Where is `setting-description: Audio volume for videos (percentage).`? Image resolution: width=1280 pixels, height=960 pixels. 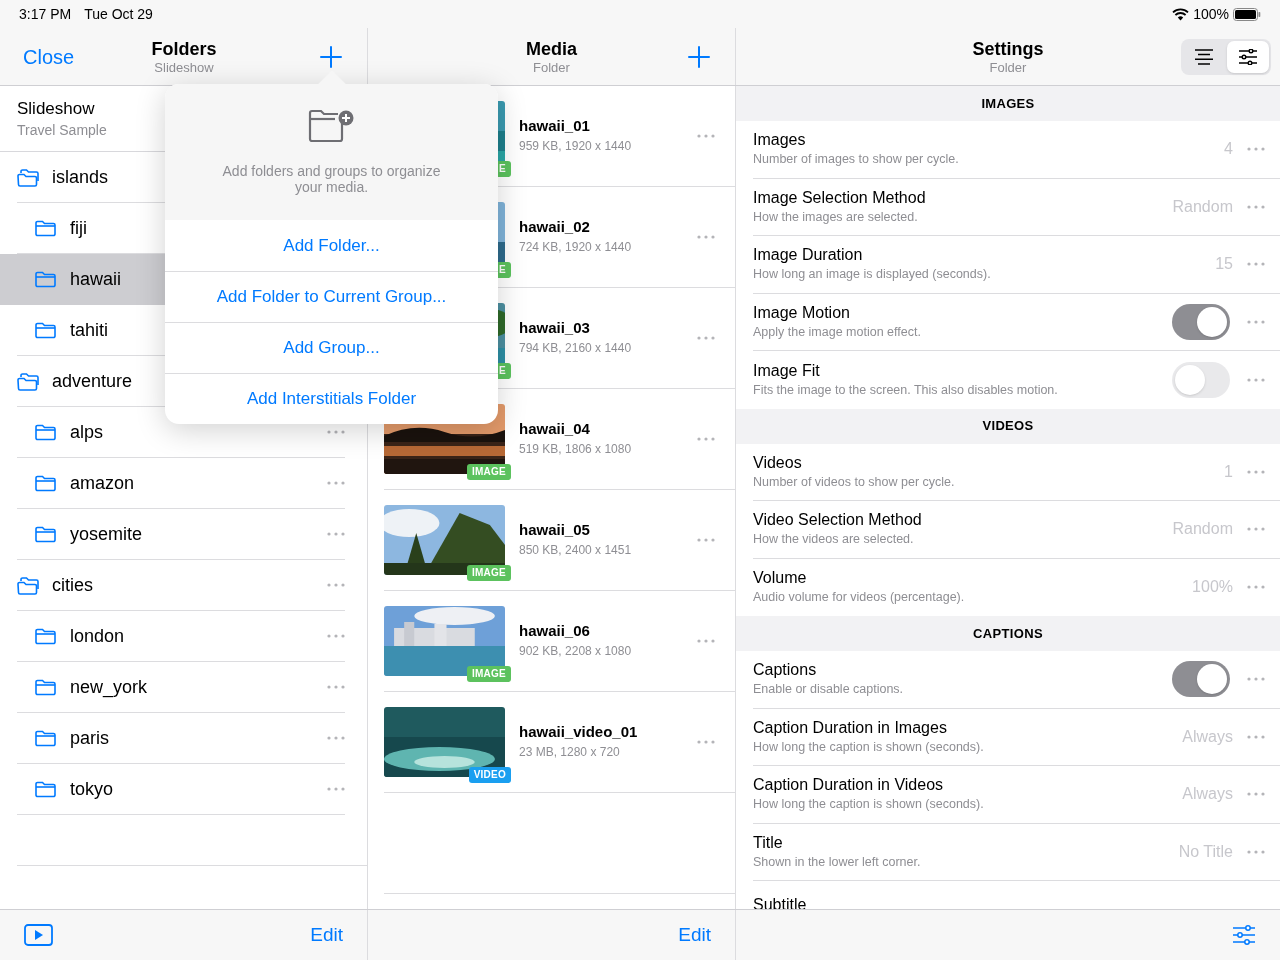
setting-description: Audio volume for videos (percentage). is located at coordinates (859, 598).